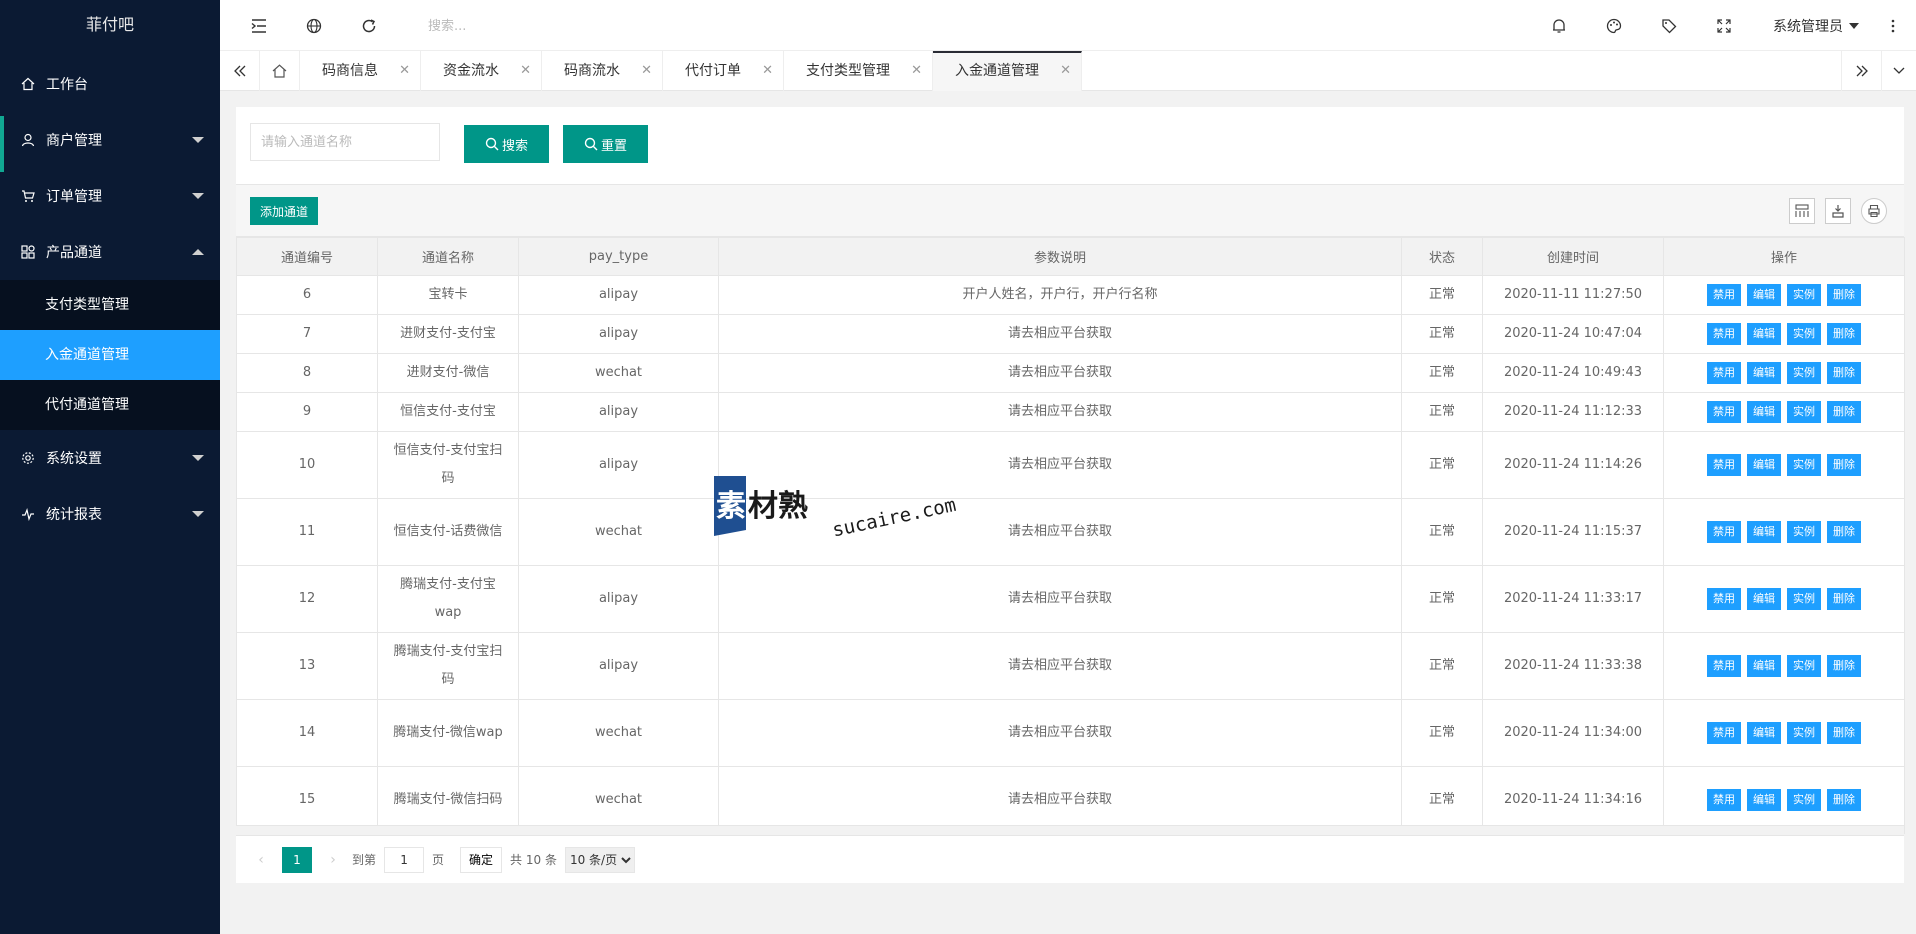 The height and width of the screenshot is (934, 1916). Describe the element at coordinates (360, 71) in the screenshot. I see `tab-merchant-info: 码商信息 ✕` at that location.